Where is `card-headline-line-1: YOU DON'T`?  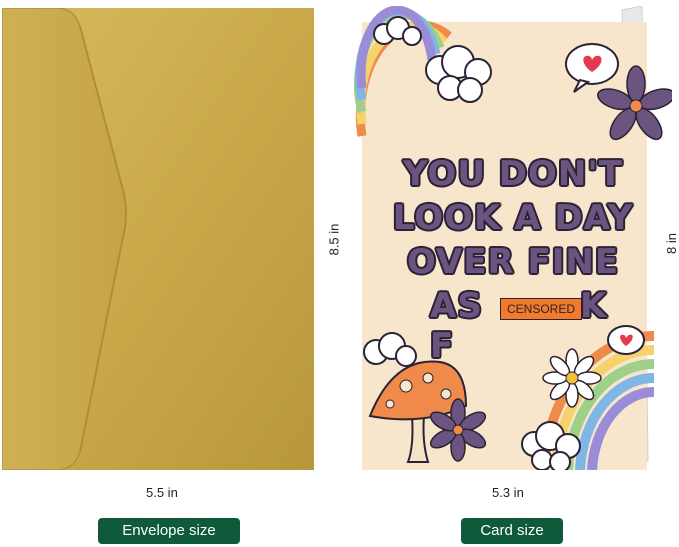
card-headline-line-1: YOU DON'T is located at coordinates (513, 174).